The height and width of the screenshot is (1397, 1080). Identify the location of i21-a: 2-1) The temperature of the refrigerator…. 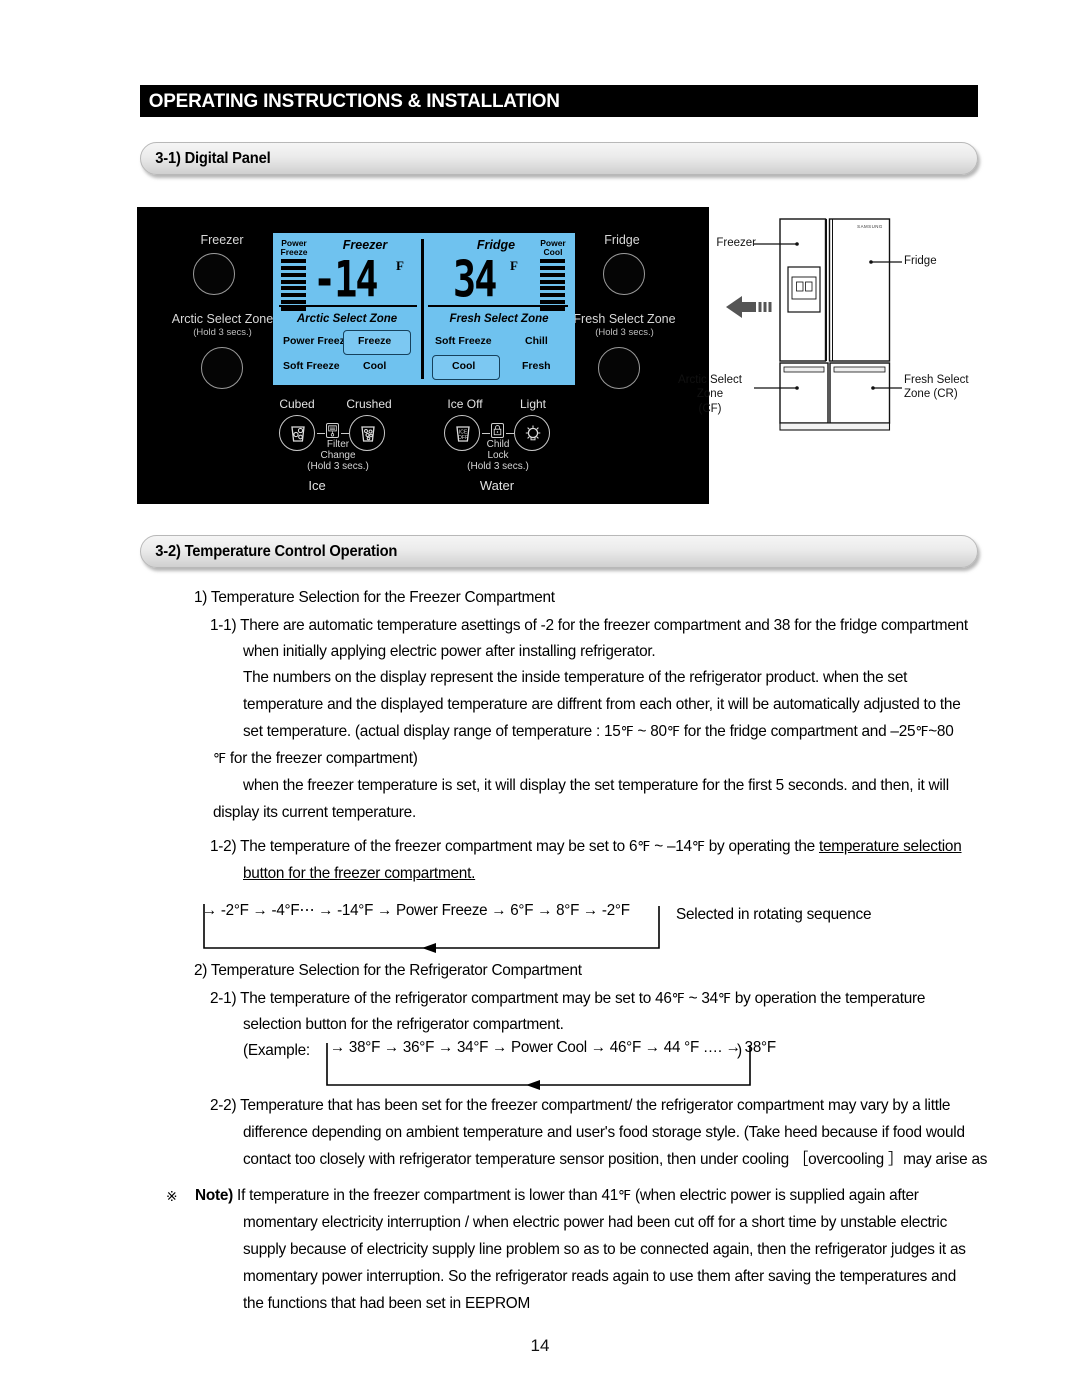
(441, 998).